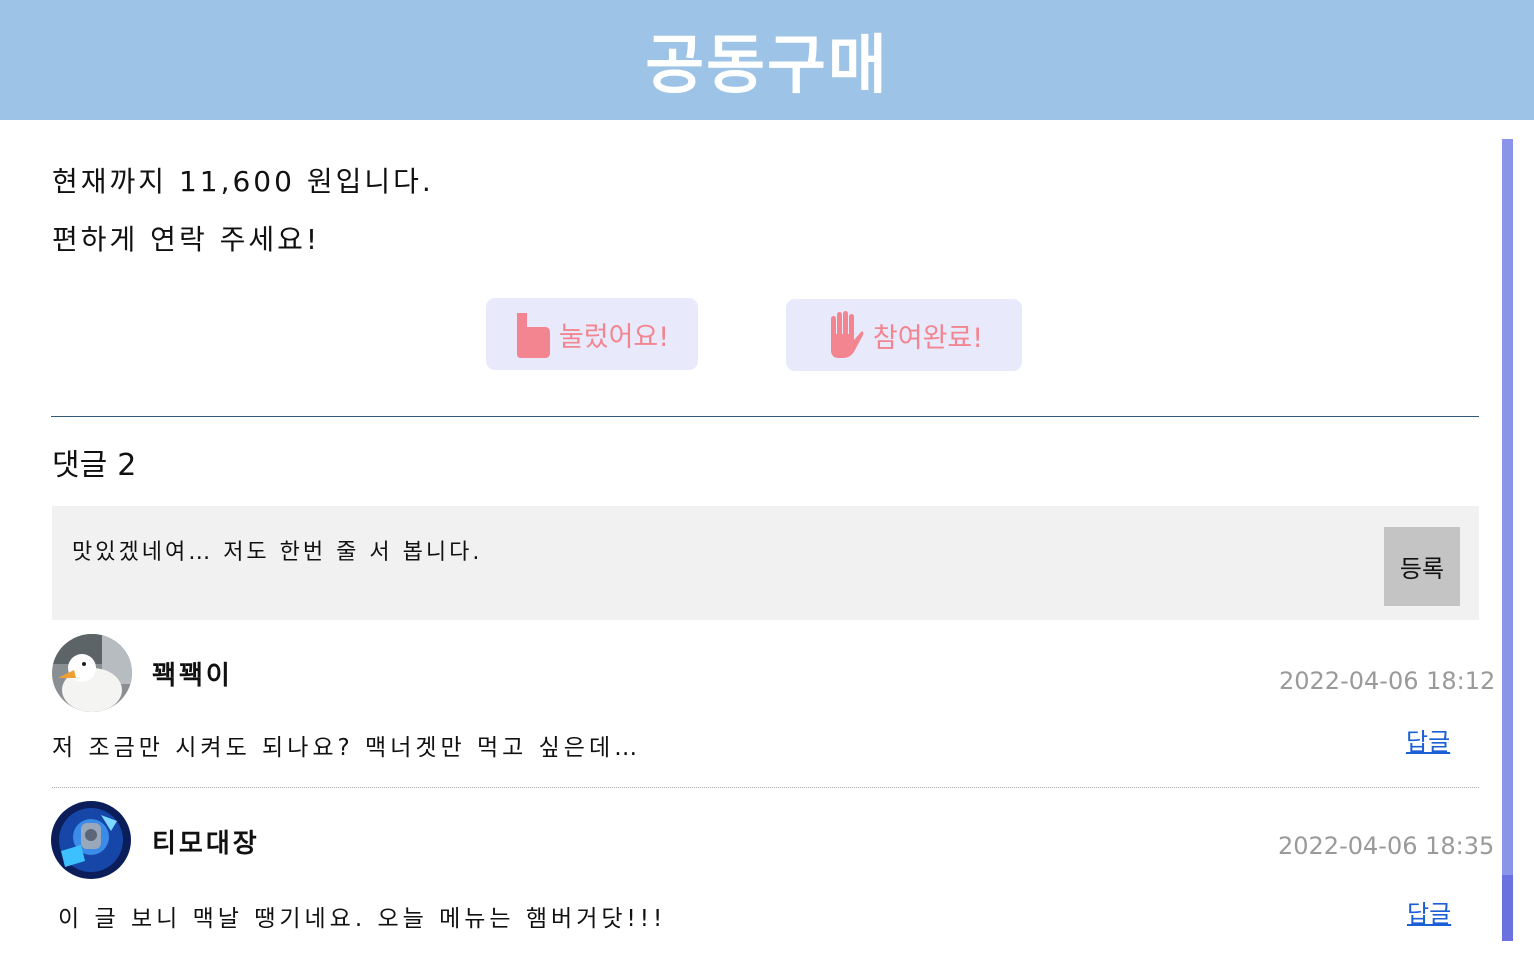  I want to click on join-button-label: 참여완료!, so click(928, 338).